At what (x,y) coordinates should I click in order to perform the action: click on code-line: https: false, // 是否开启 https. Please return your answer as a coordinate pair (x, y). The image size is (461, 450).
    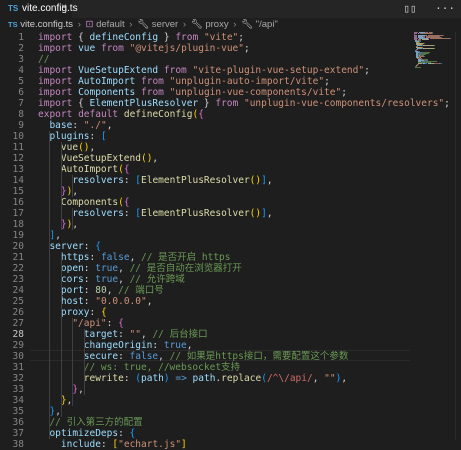
    Looking at the image, I should click on (134, 257).